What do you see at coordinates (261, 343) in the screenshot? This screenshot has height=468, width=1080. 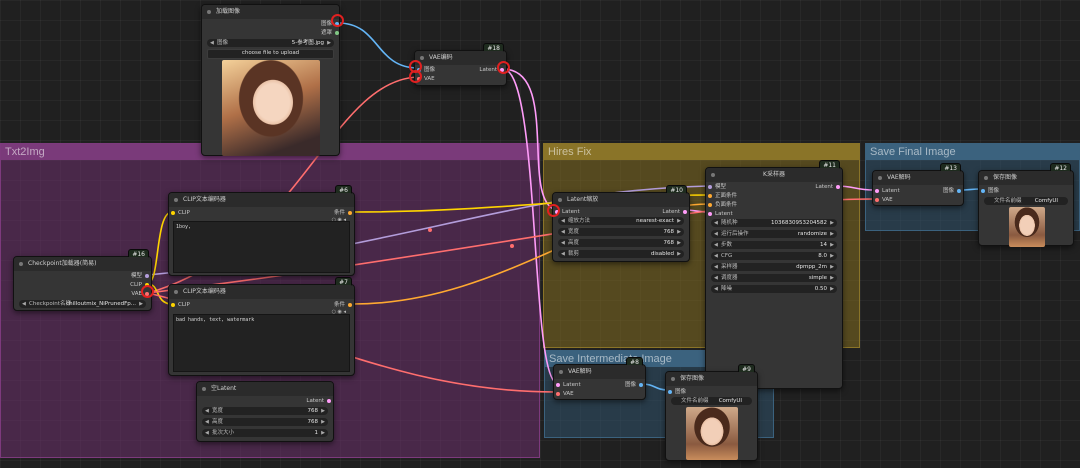 I see `prompt-textarea: bad hands, text, watermark` at bounding box center [261, 343].